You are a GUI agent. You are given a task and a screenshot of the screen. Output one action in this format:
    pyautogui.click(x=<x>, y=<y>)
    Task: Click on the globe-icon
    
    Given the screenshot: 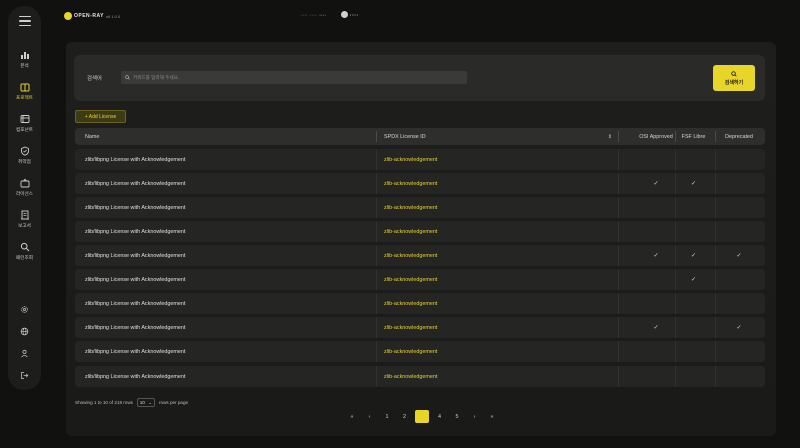 What is the action you would take?
    pyautogui.click(x=25, y=331)
    